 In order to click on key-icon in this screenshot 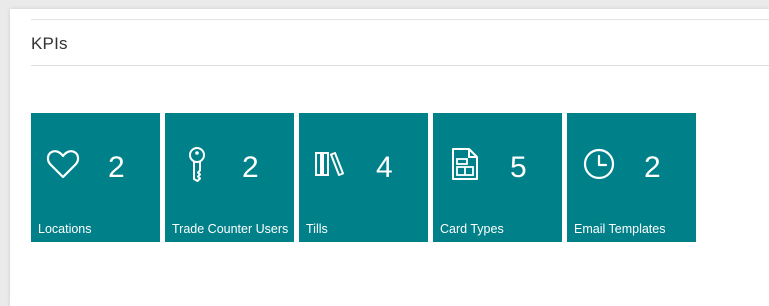, I will do `click(197, 164)`.